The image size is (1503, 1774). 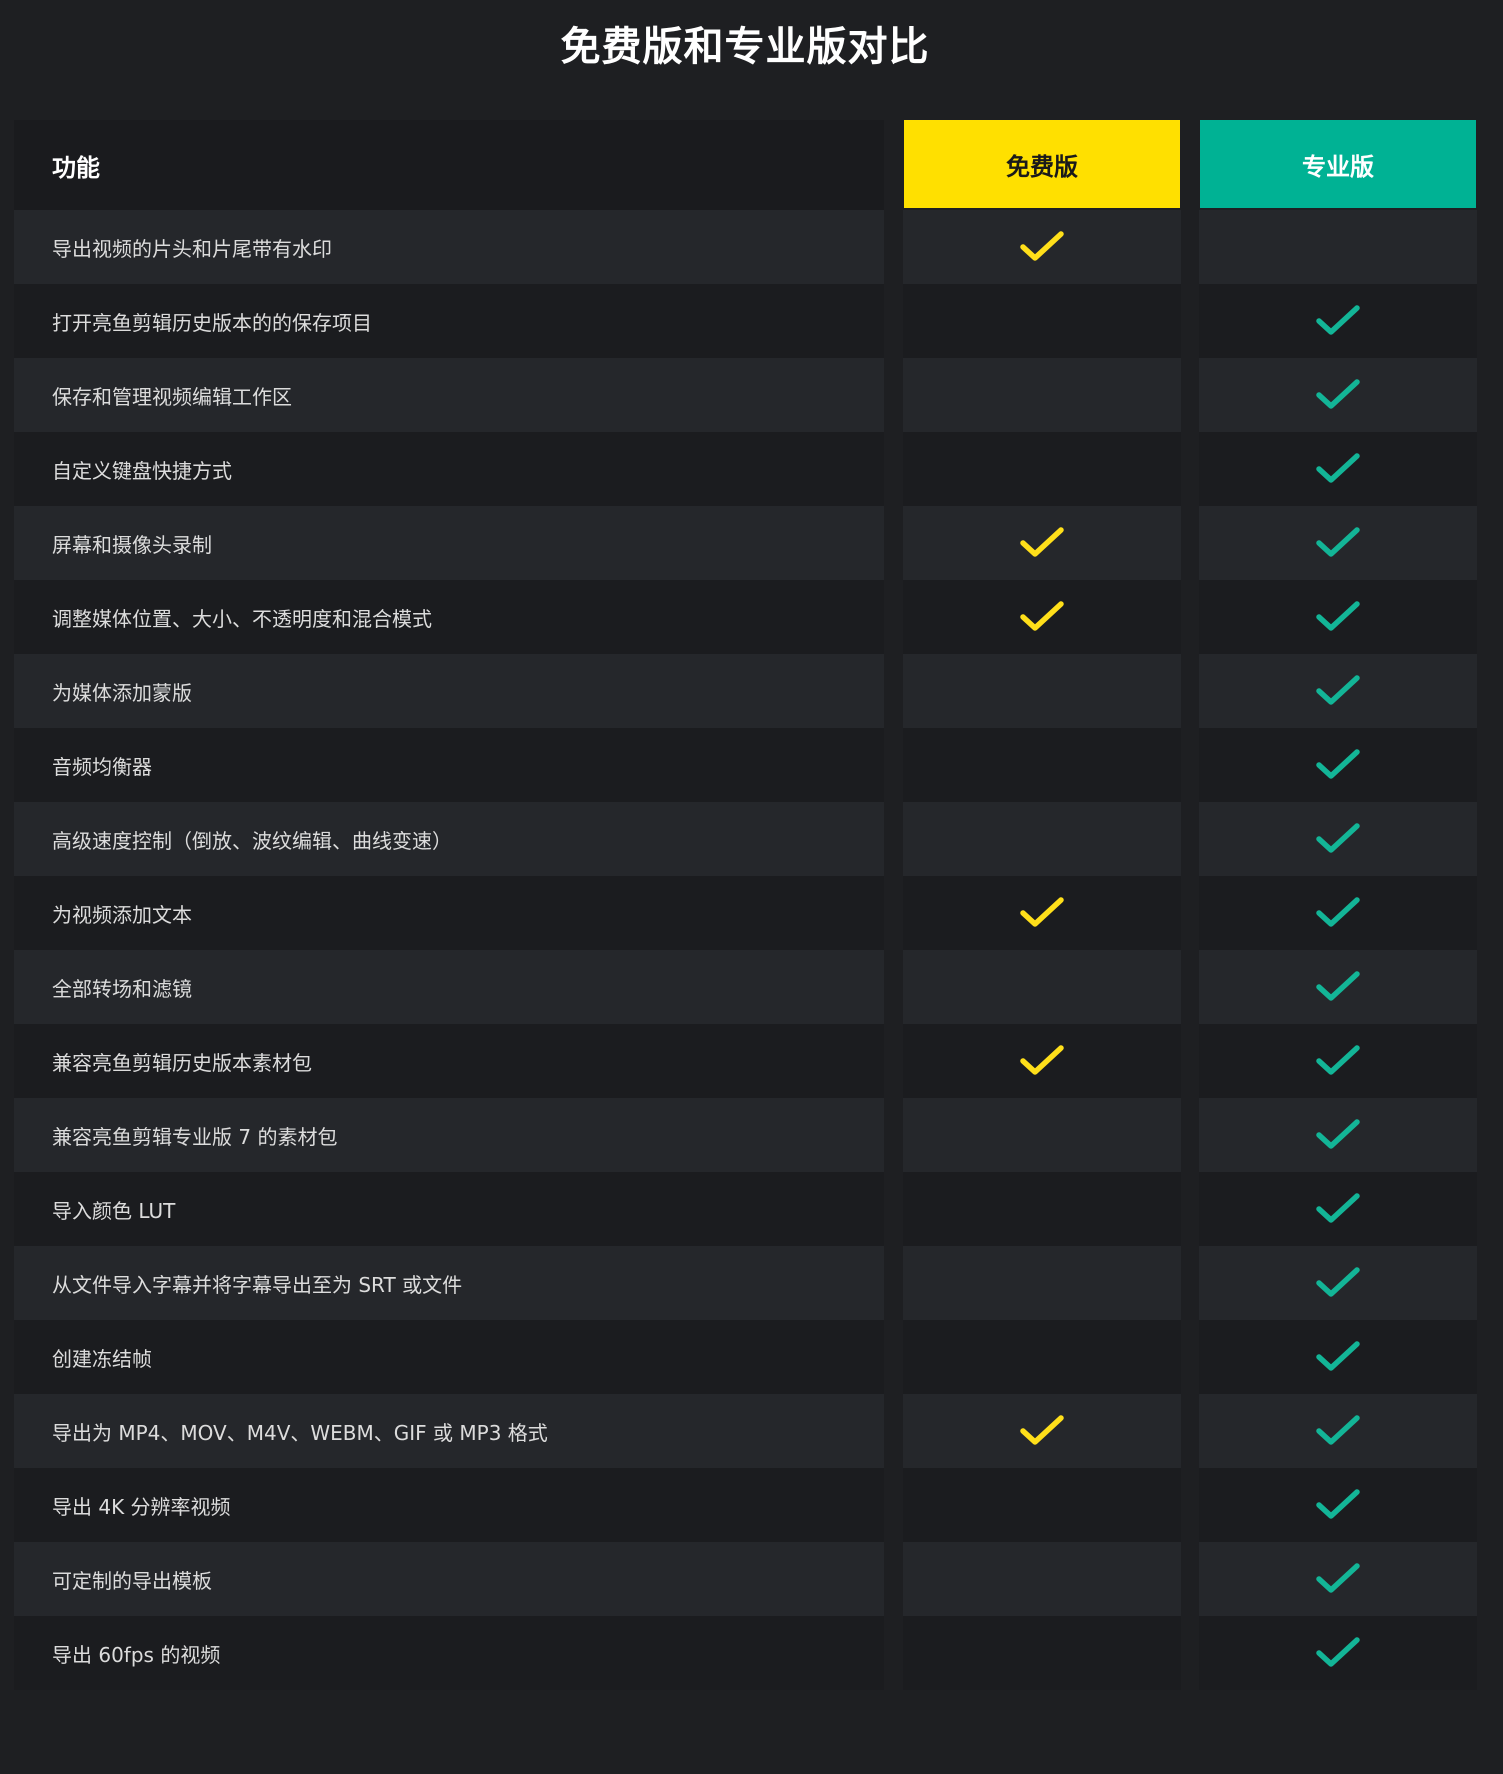 I want to click on feature-label: 调整媒体位置、大小、不透明度和混合模式, so click(x=242, y=618).